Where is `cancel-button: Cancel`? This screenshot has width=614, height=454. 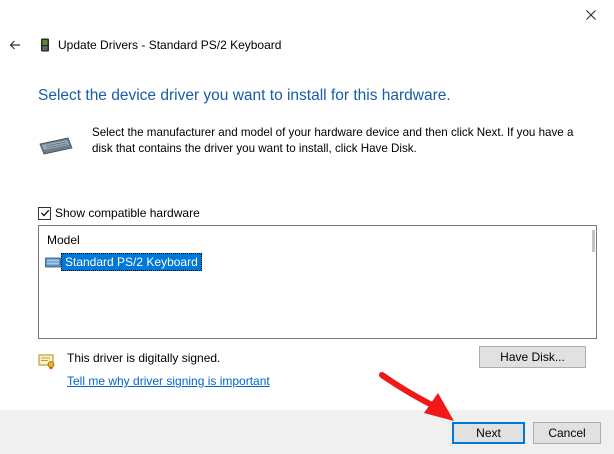 cancel-button: Cancel is located at coordinates (567, 433).